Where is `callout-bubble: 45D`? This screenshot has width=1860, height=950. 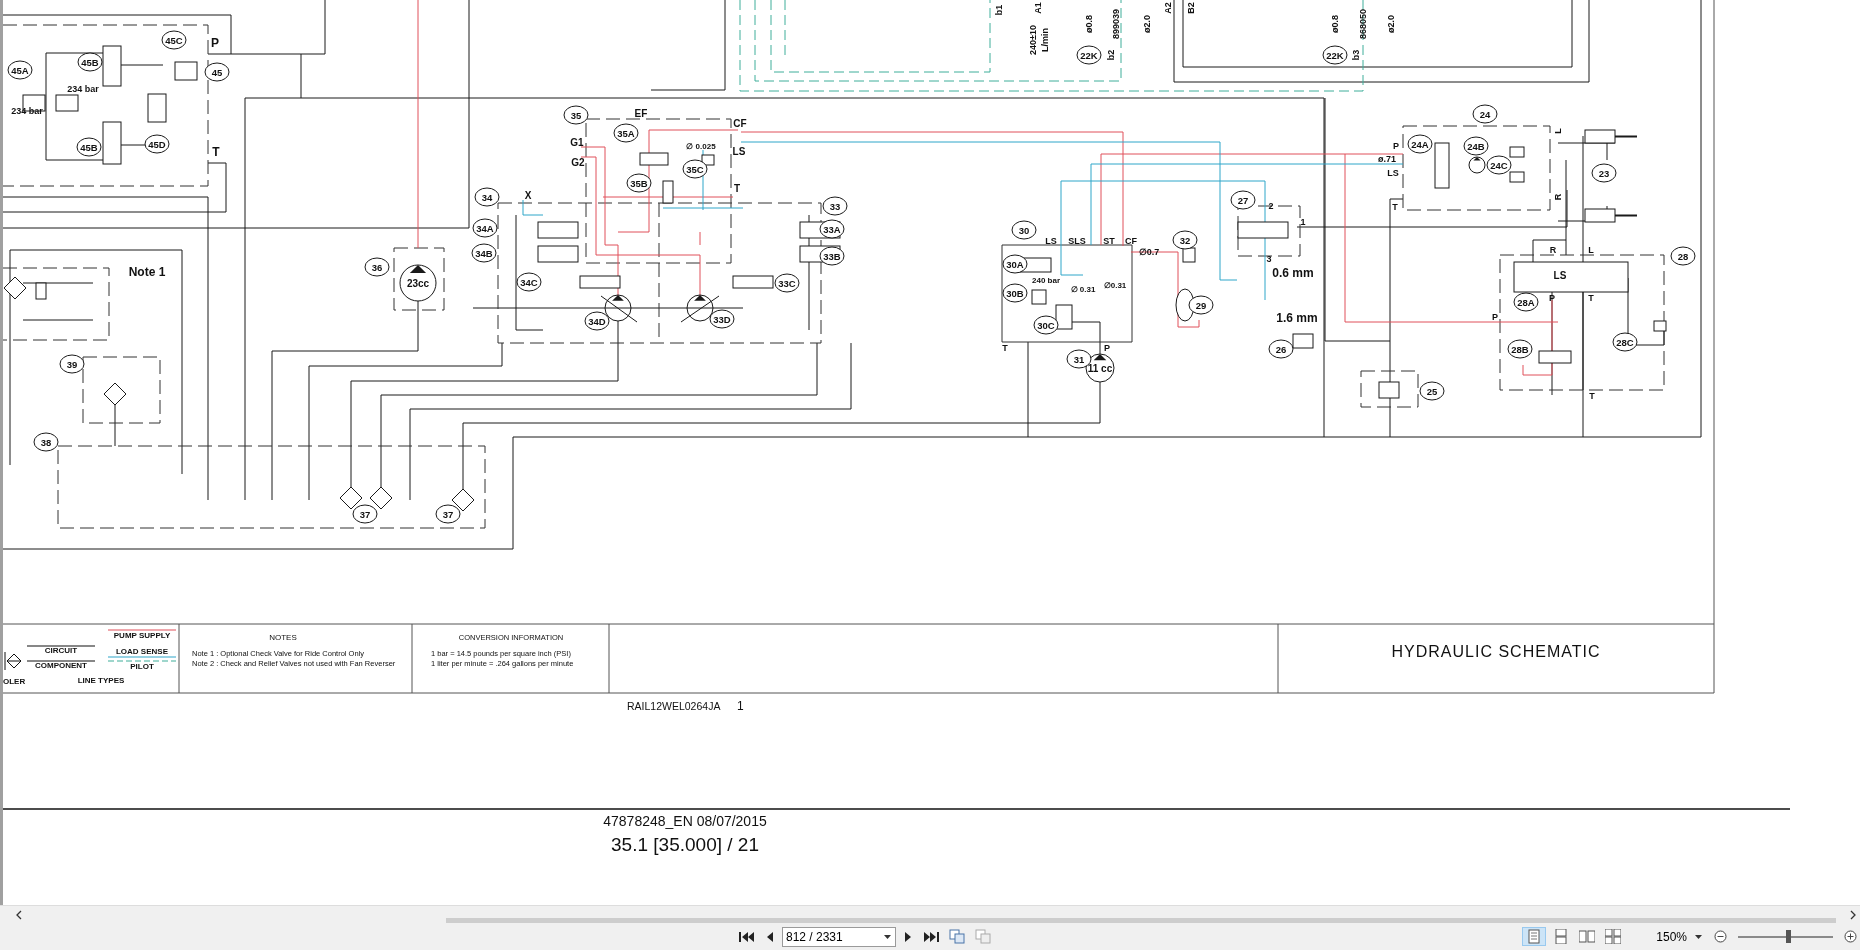 callout-bubble: 45D is located at coordinates (157, 144).